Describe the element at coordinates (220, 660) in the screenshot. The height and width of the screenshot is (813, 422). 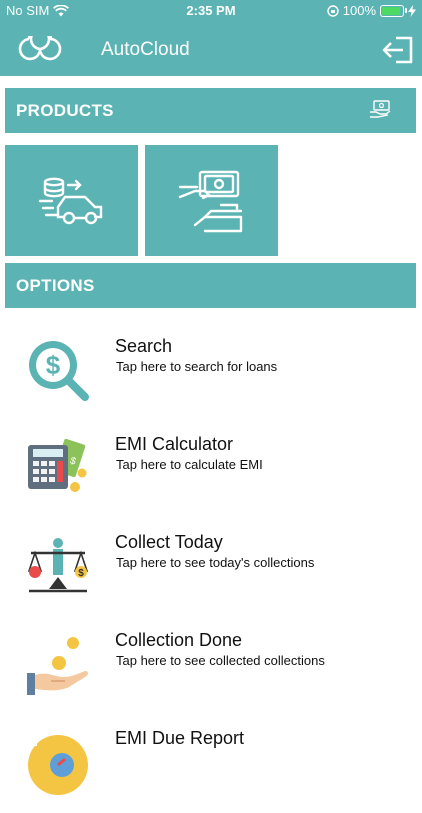
I see `option-subtitle: Tap here to see collected collections` at that location.